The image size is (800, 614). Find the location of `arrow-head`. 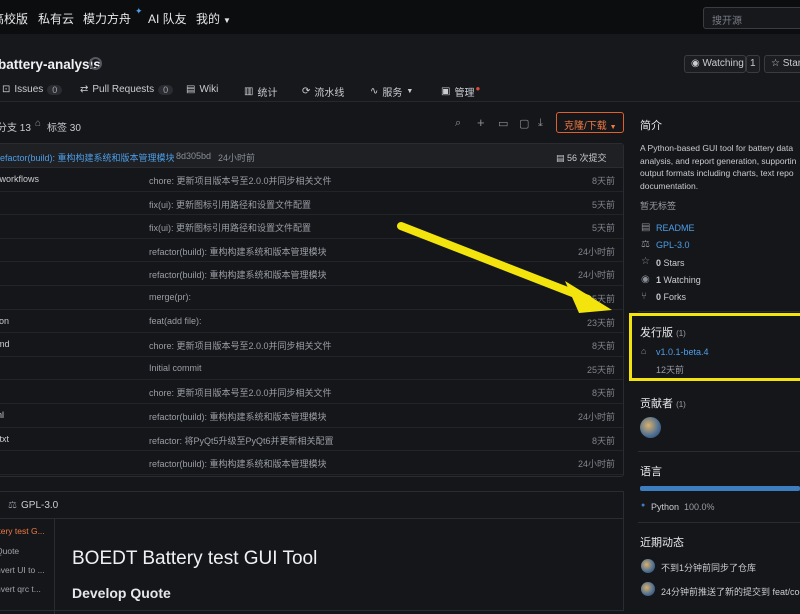

arrow-head is located at coordinates (588, 297).